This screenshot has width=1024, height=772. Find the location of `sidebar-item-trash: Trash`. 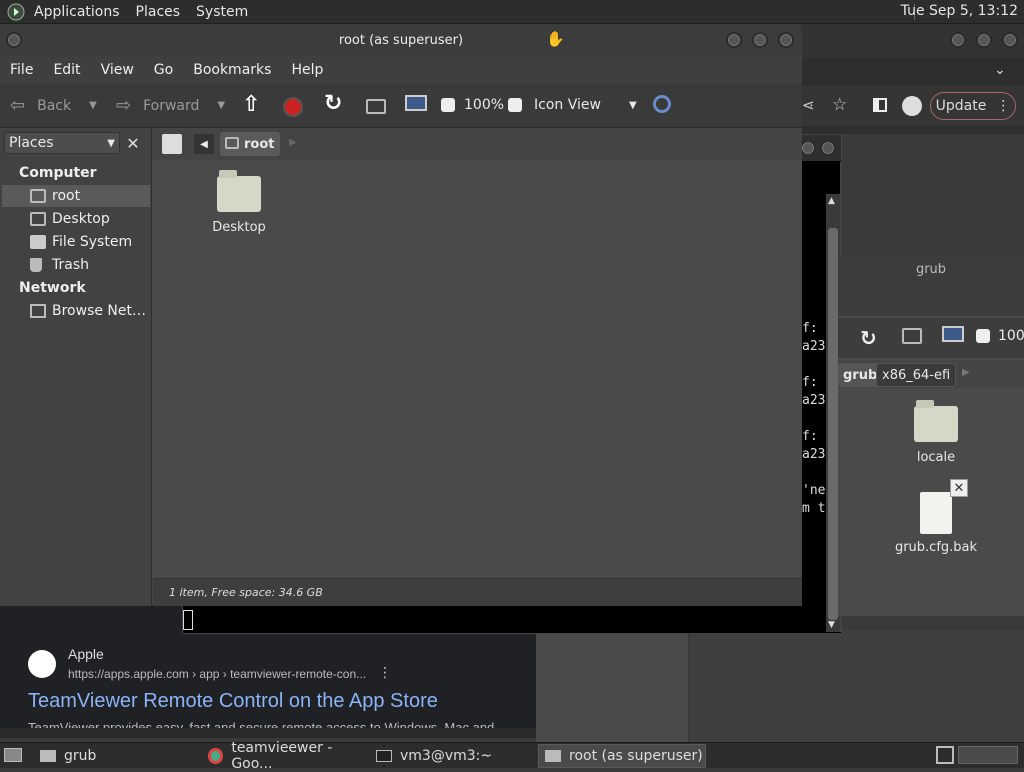

sidebar-item-trash: Trash is located at coordinates (76, 265).